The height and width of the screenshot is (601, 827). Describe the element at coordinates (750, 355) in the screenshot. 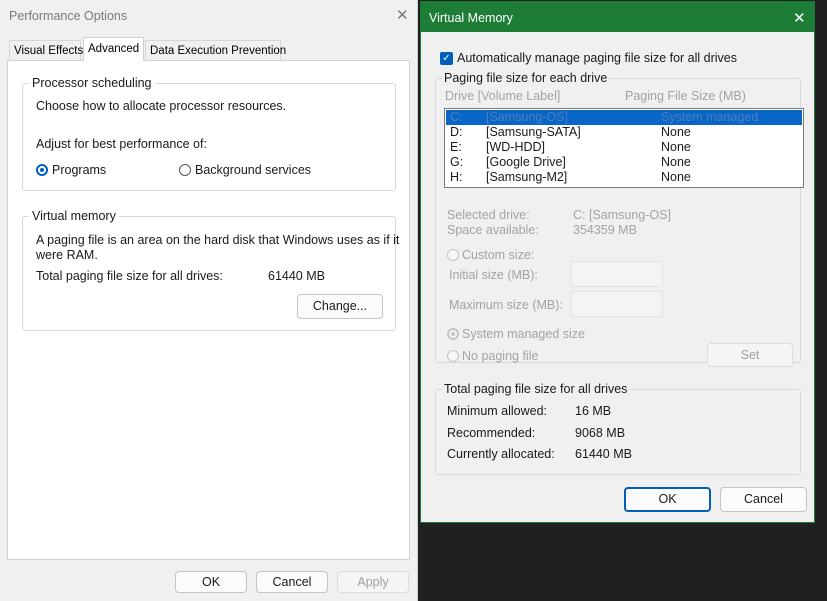

I see `set-button: Set` at that location.